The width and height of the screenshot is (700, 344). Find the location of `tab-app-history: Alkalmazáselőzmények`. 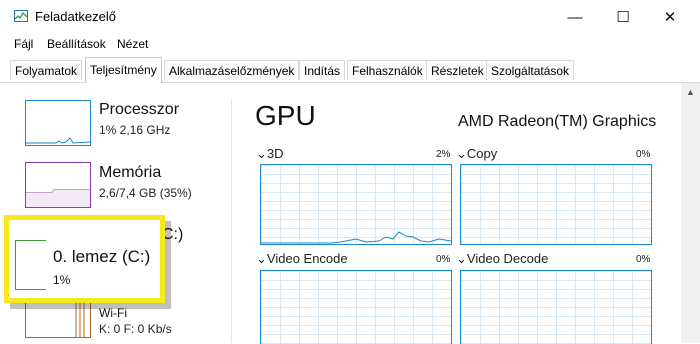

tab-app-history: Alkalmazáselőzmények is located at coordinates (232, 70).